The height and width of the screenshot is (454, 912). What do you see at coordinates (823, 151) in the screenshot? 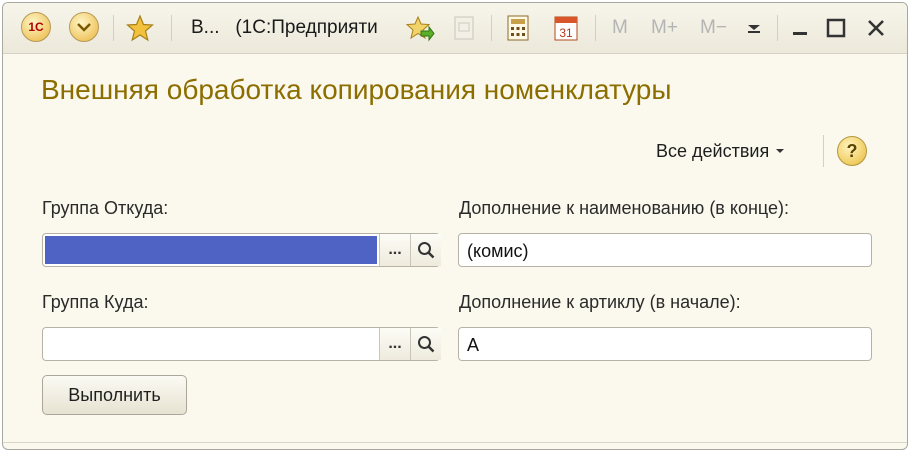
I see `toolbar-divider` at bounding box center [823, 151].